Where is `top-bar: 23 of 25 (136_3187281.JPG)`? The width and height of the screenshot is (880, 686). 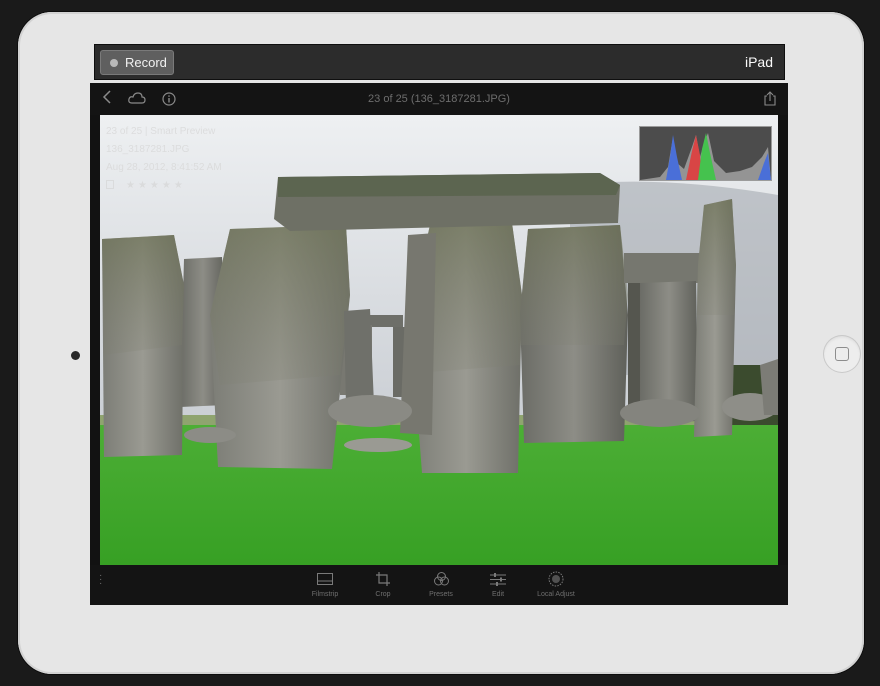
top-bar: 23 of 25 (136_3187281.JPG) is located at coordinates (439, 99).